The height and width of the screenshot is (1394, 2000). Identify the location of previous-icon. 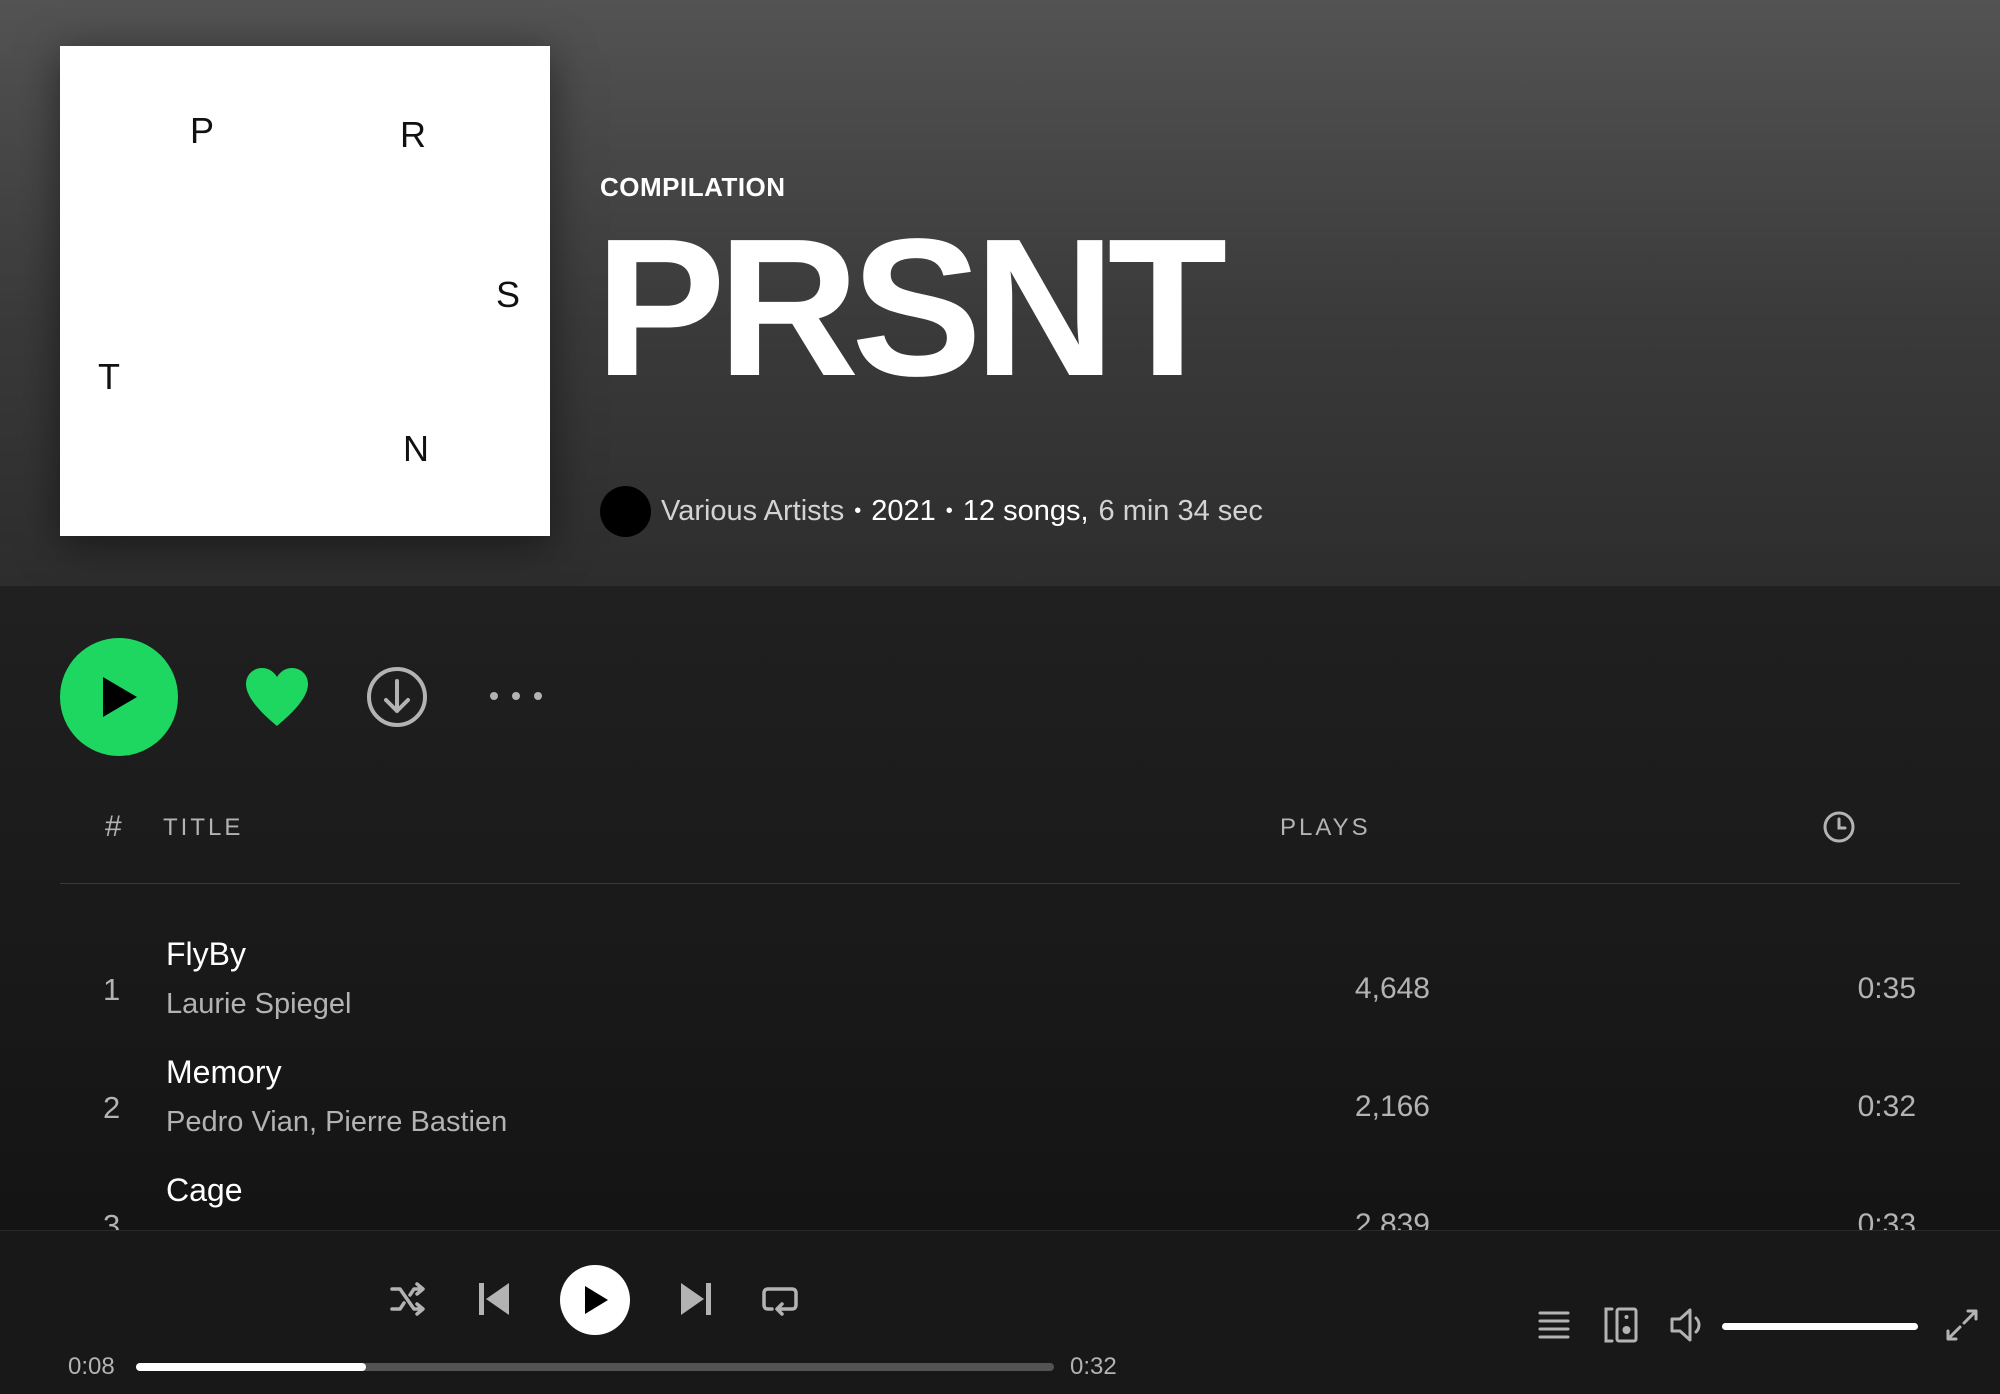
(494, 1299).